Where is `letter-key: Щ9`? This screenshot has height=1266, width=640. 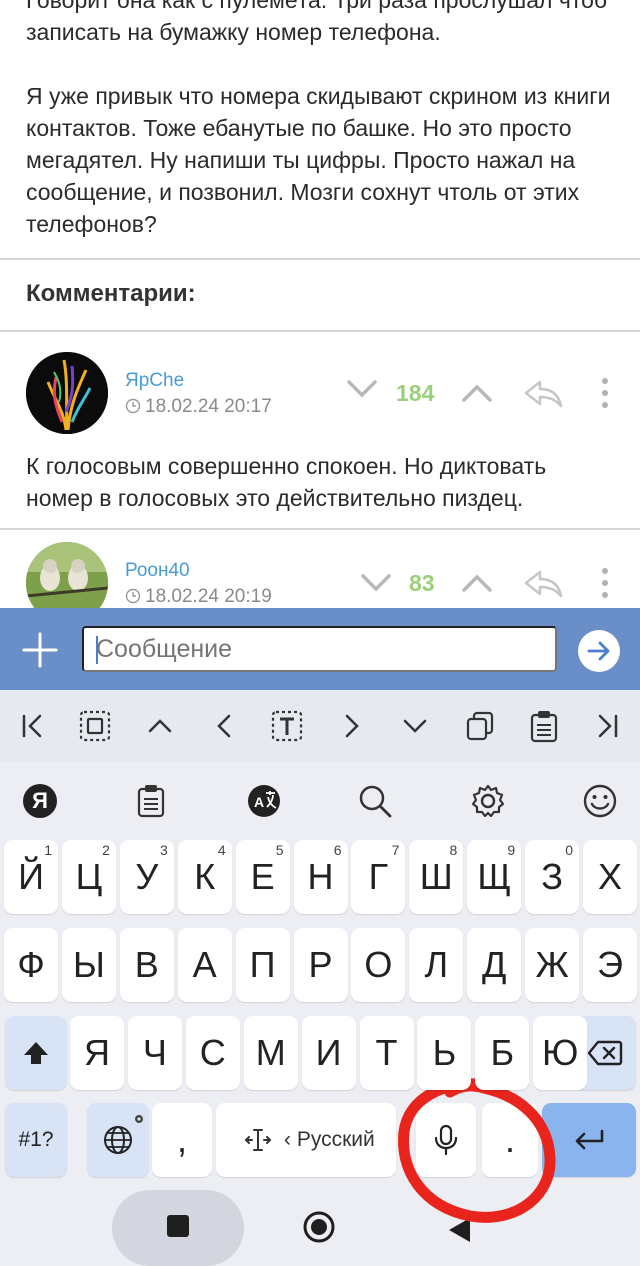
letter-key: Щ9 is located at coordinates (494, 877).